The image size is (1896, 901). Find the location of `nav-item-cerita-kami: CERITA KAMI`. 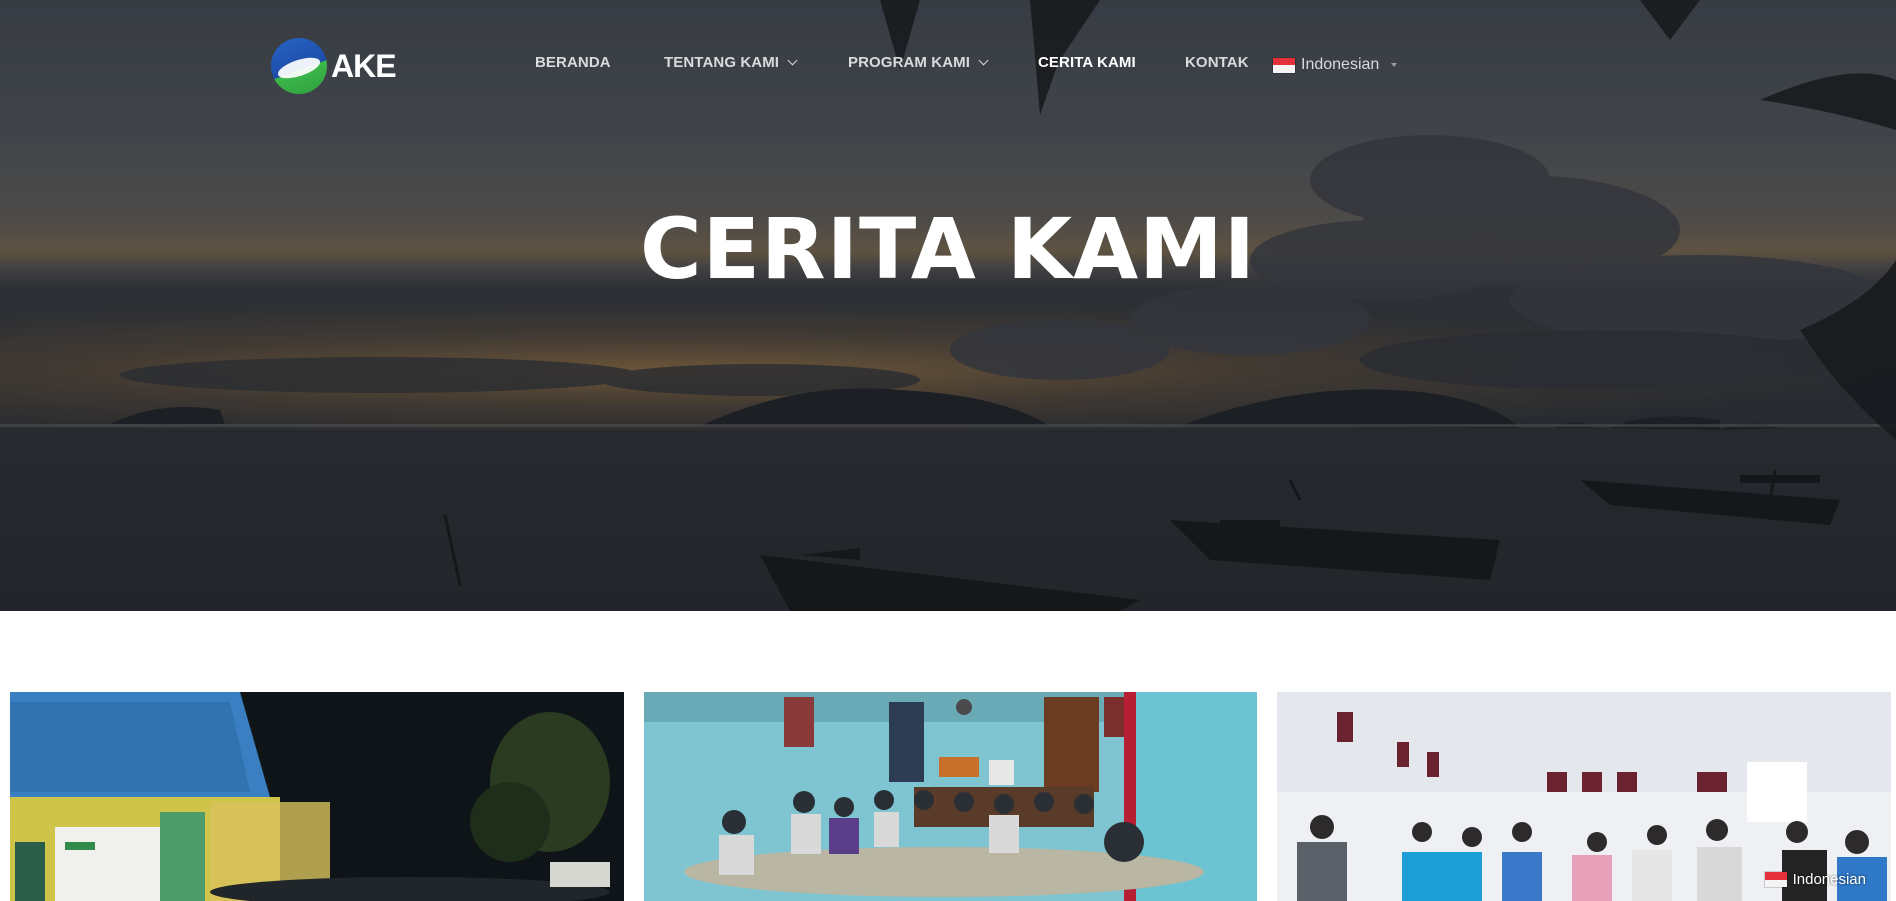

nav-item-cerita-kami: CERITA KAMI is located at coordinates (1087, 62).